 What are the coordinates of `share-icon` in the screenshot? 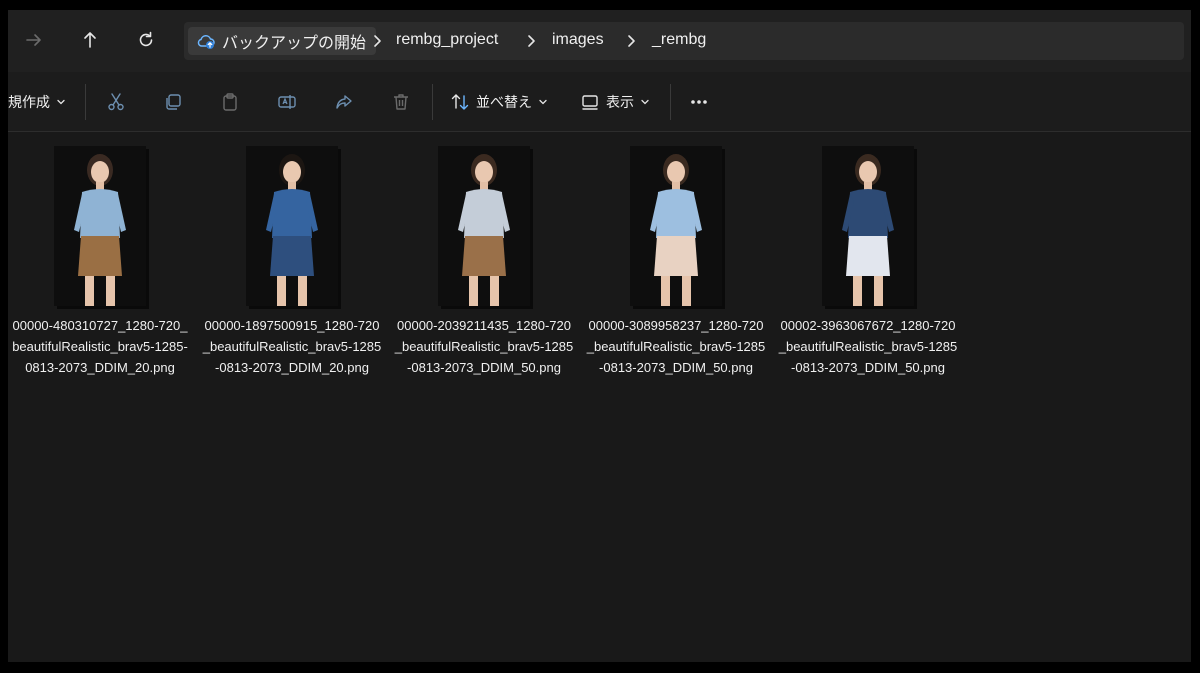 It's located at (344, 101).